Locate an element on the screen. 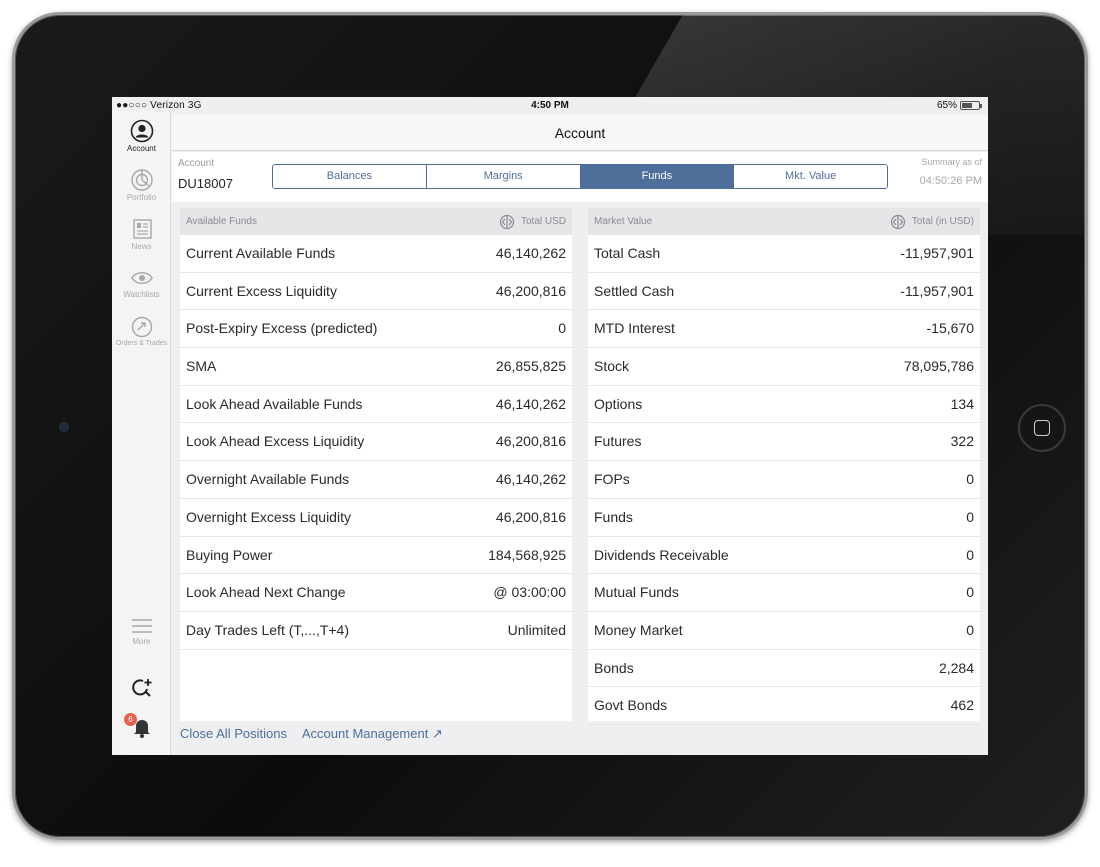  sidebar-item-watchlists: Watchlists is located at coordinates (141, 283).